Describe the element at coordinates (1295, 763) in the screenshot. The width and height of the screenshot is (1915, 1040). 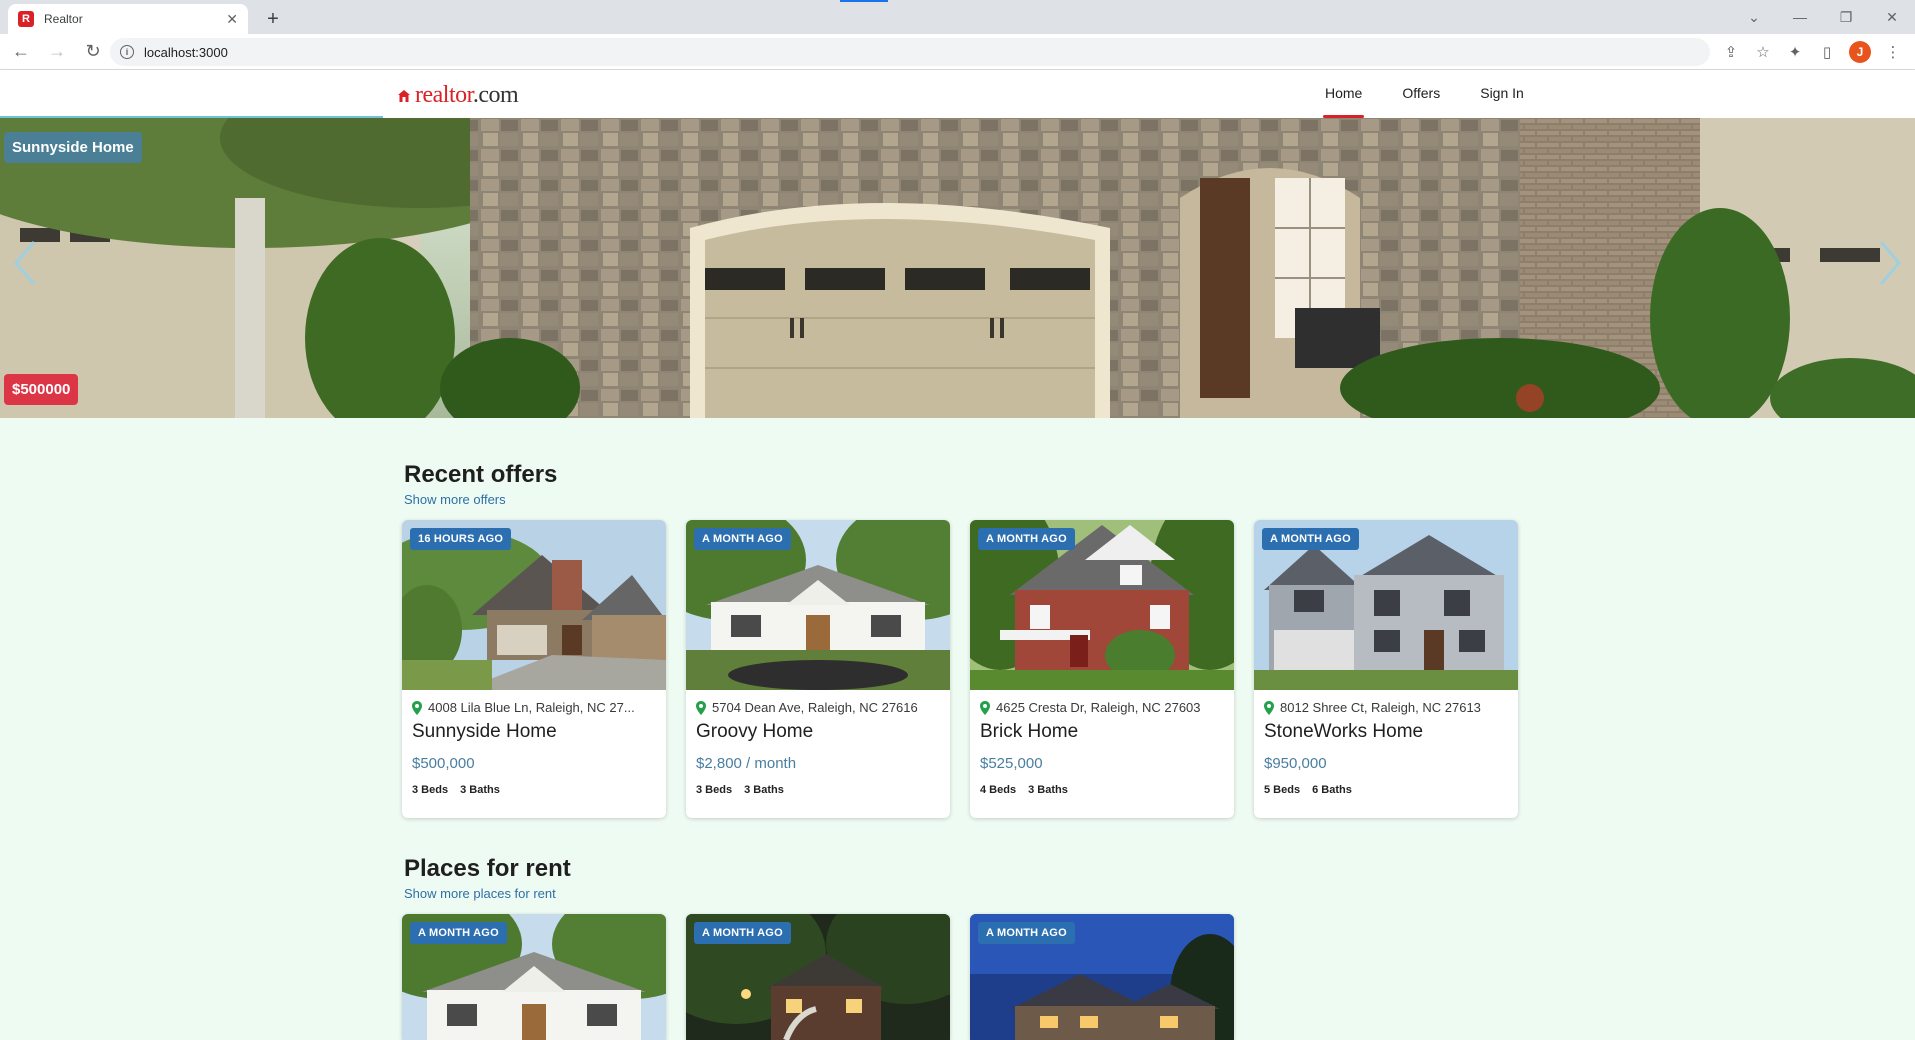
I see `listing-price: $950,000` at that location.